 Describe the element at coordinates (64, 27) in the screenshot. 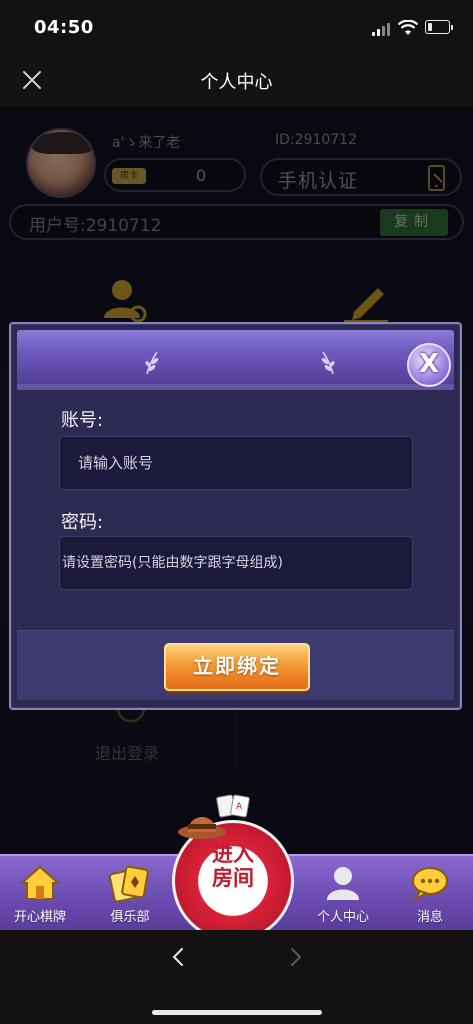

I see `status-time: 04:50` at that location.